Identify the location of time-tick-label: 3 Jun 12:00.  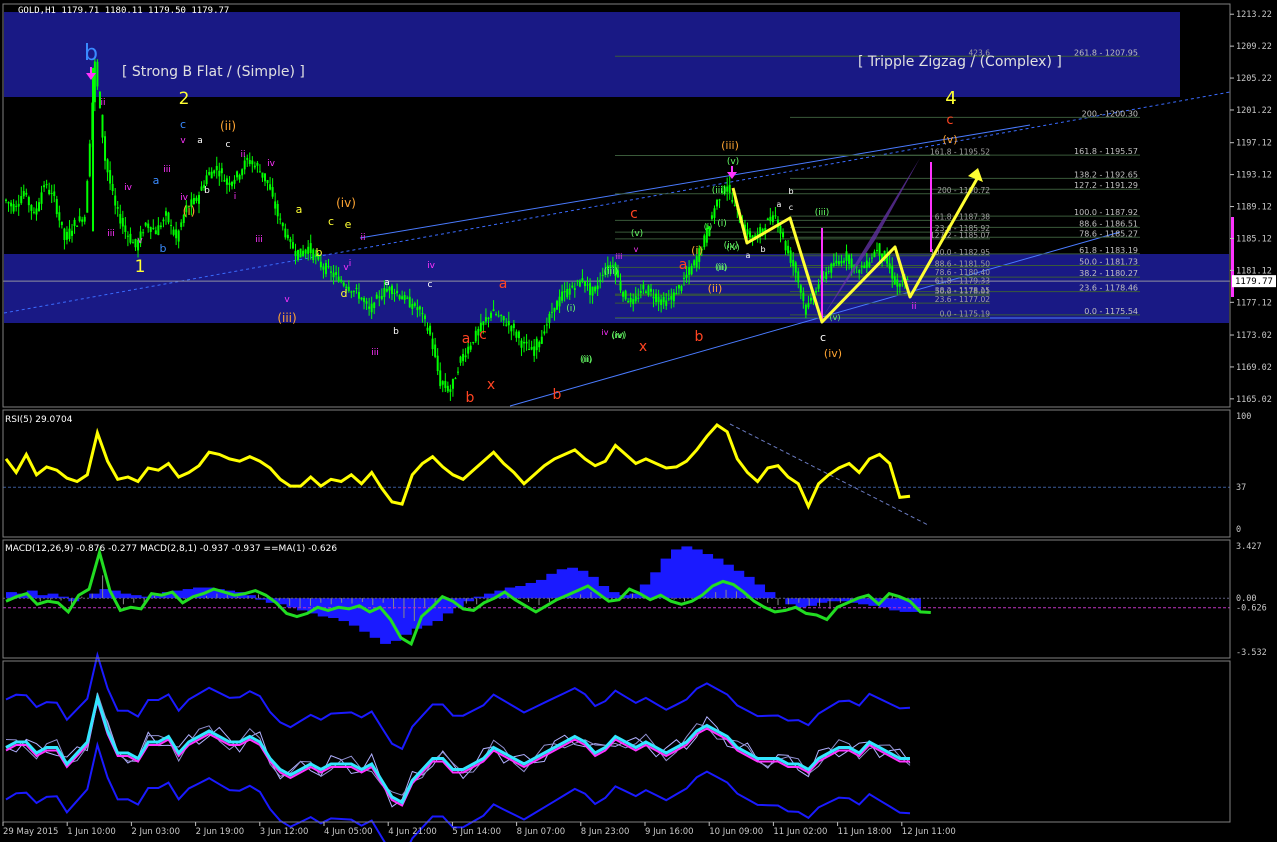
(284, 832).